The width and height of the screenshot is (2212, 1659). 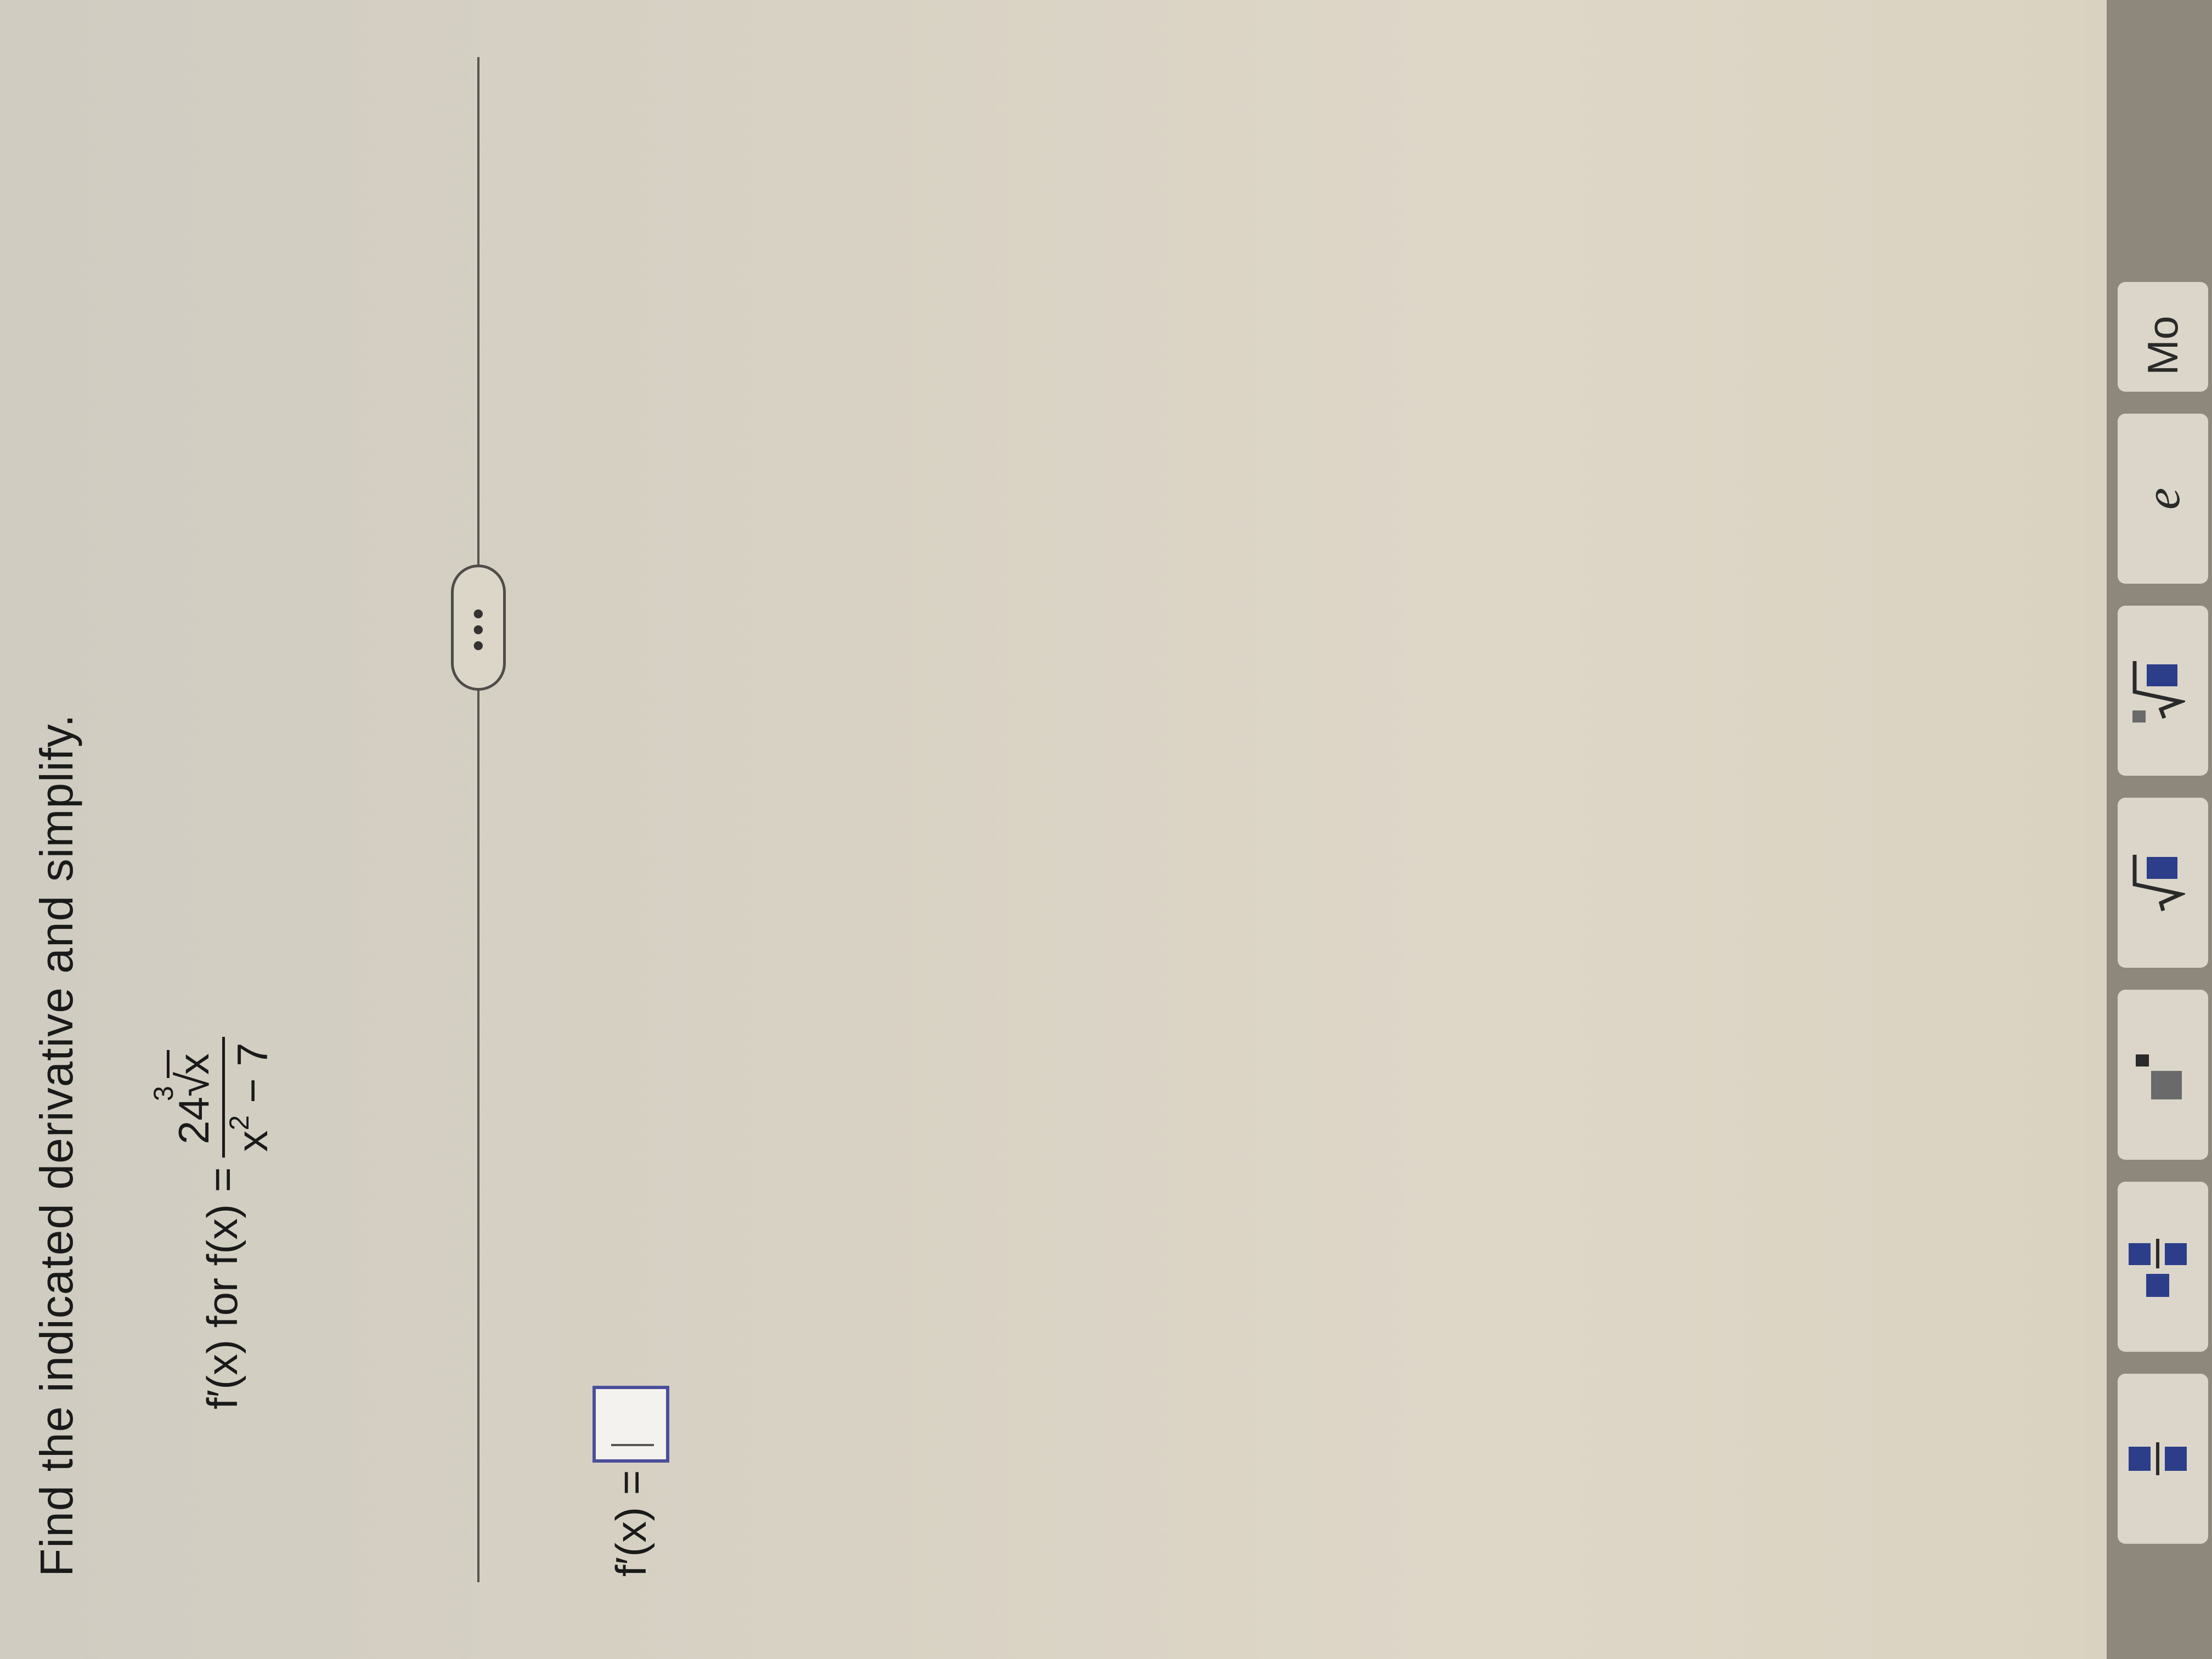 I want to click on fraction-numerator: 24 3 √ x, so click(x=186, y=1097).